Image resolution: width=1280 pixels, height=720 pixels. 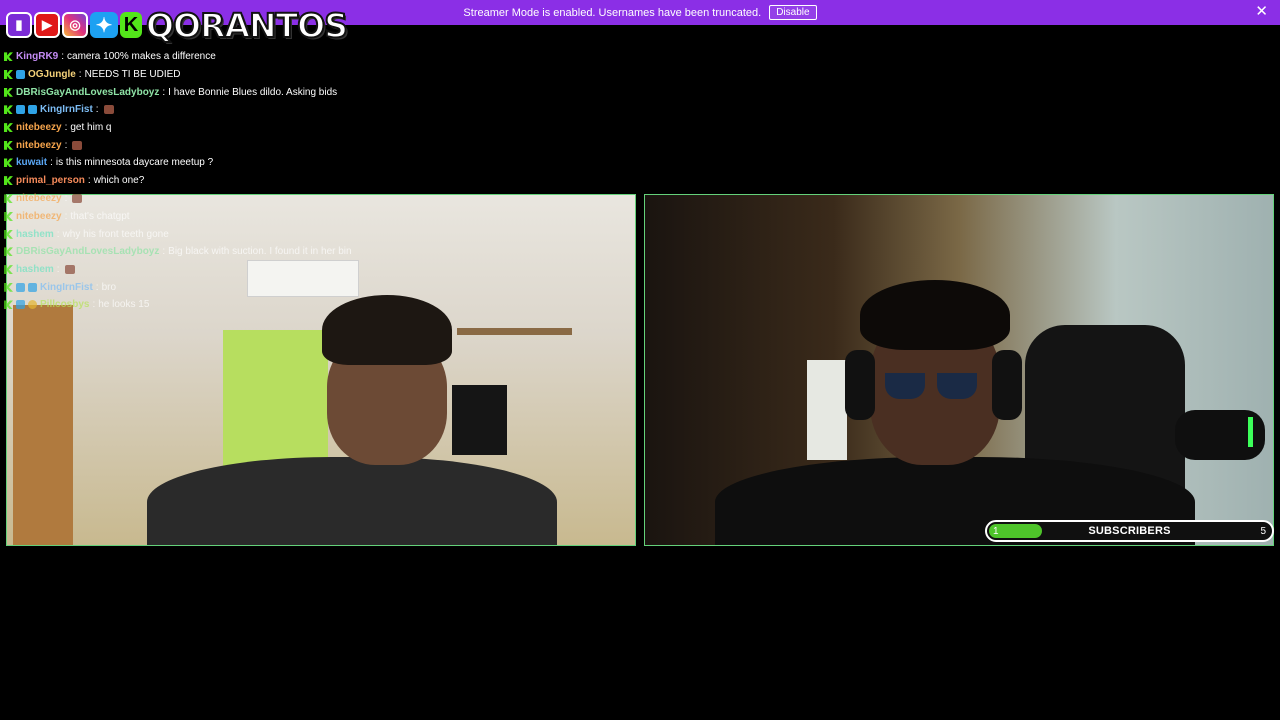 I want to click on television, so click(x=479, y=420).